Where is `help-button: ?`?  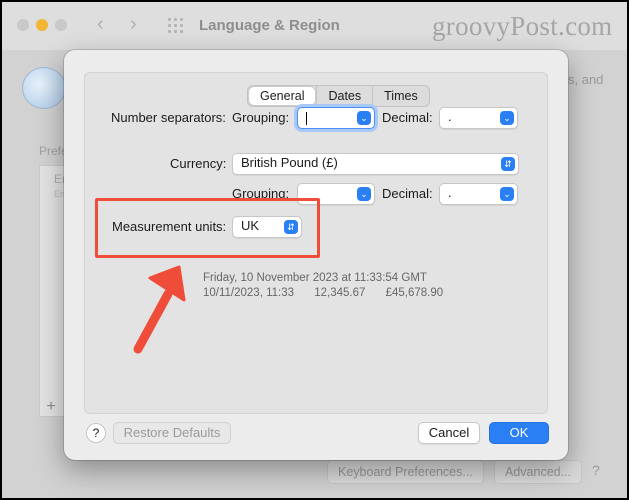 help-button: ? is located at coordinates (96, 433).